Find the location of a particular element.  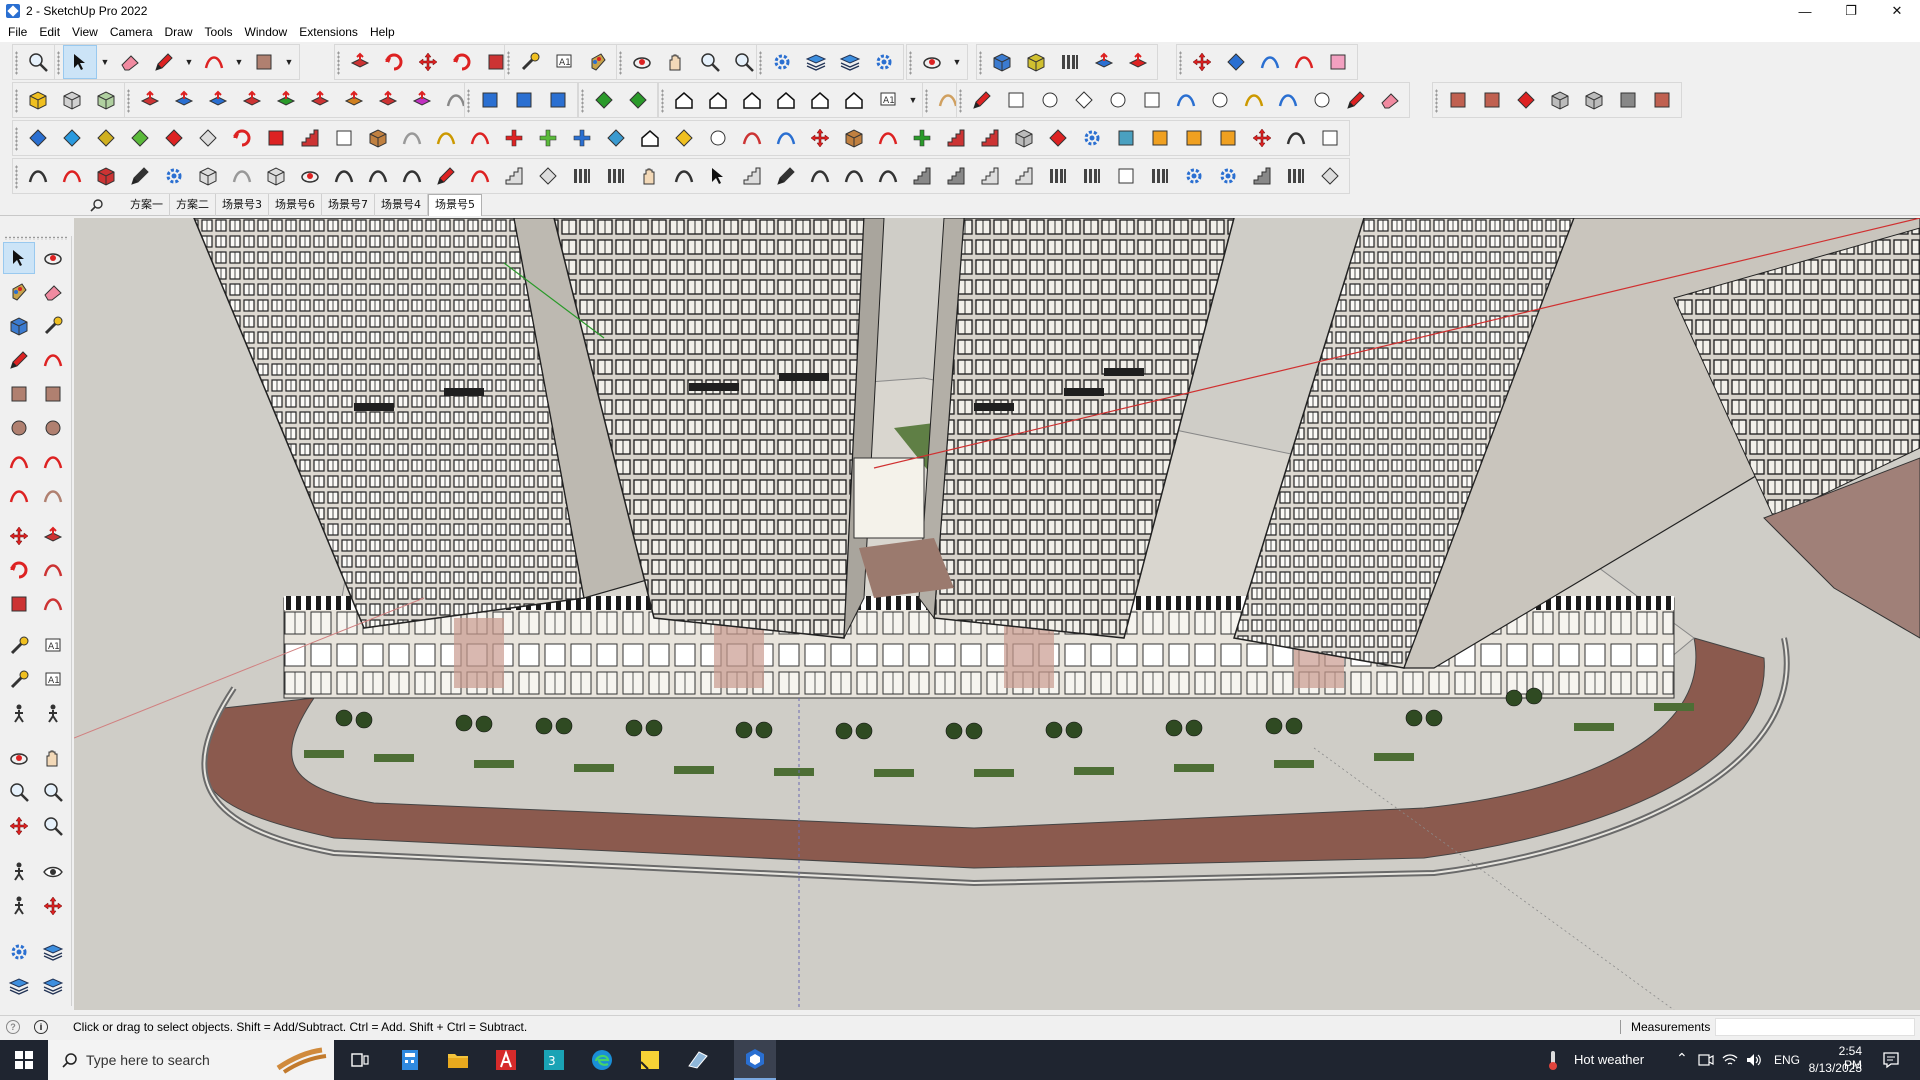

weather-text: Hot weather is located at coordinates (1609, 1059).